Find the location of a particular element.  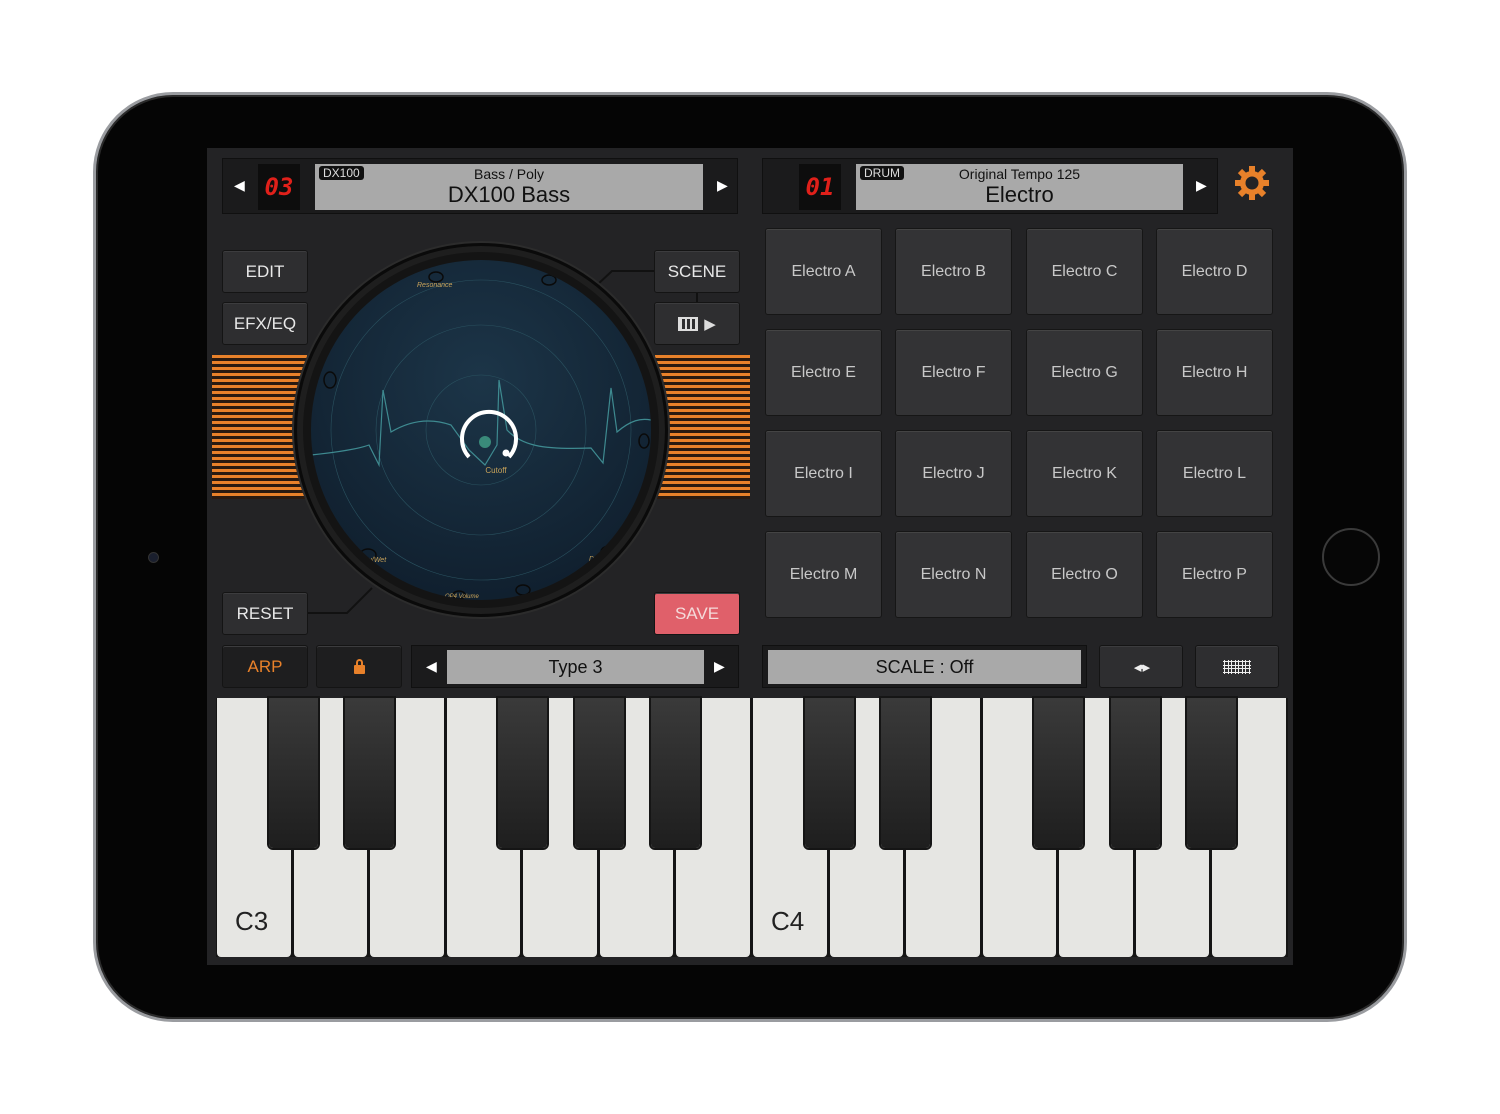

arp-type-display: Type 3 is located at coordinates (575, 667).